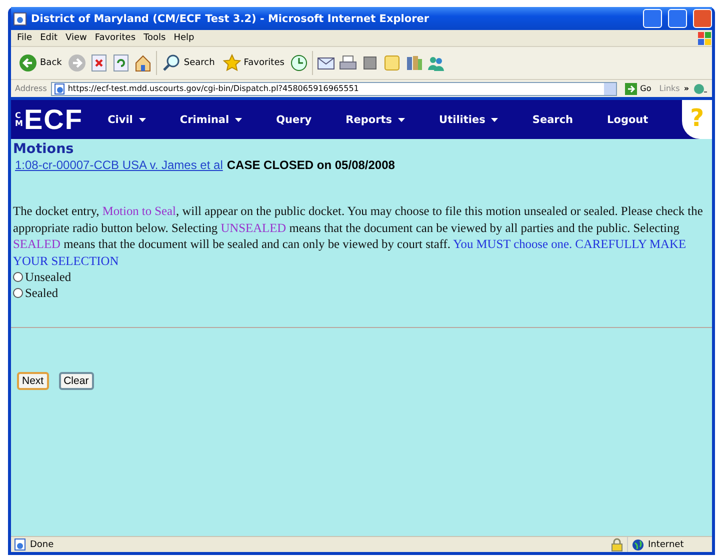  What do you see at coordinates (468, 120) in the screenshot?
I see `nav-menu-item: Utilities` at bounding box center [468, 120].